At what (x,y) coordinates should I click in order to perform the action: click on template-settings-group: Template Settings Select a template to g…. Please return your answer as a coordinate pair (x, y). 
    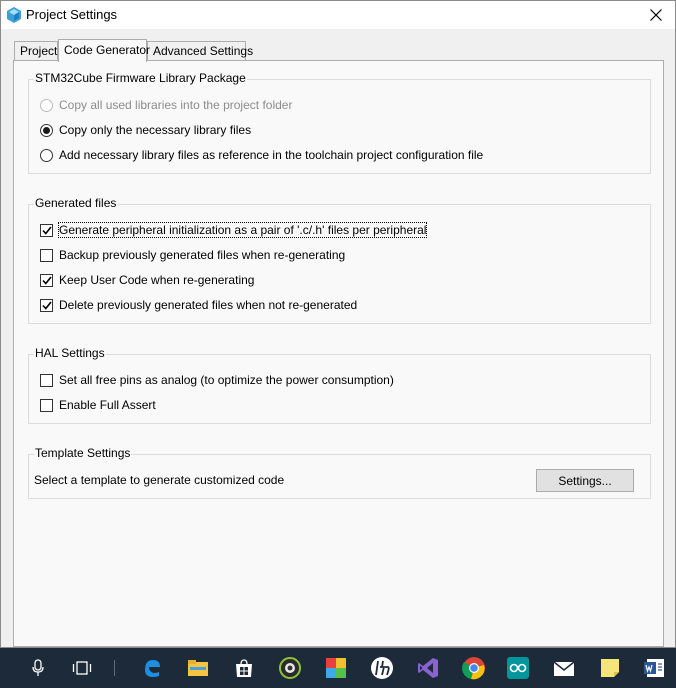
    Looking at the image, I should click on (339, 472).